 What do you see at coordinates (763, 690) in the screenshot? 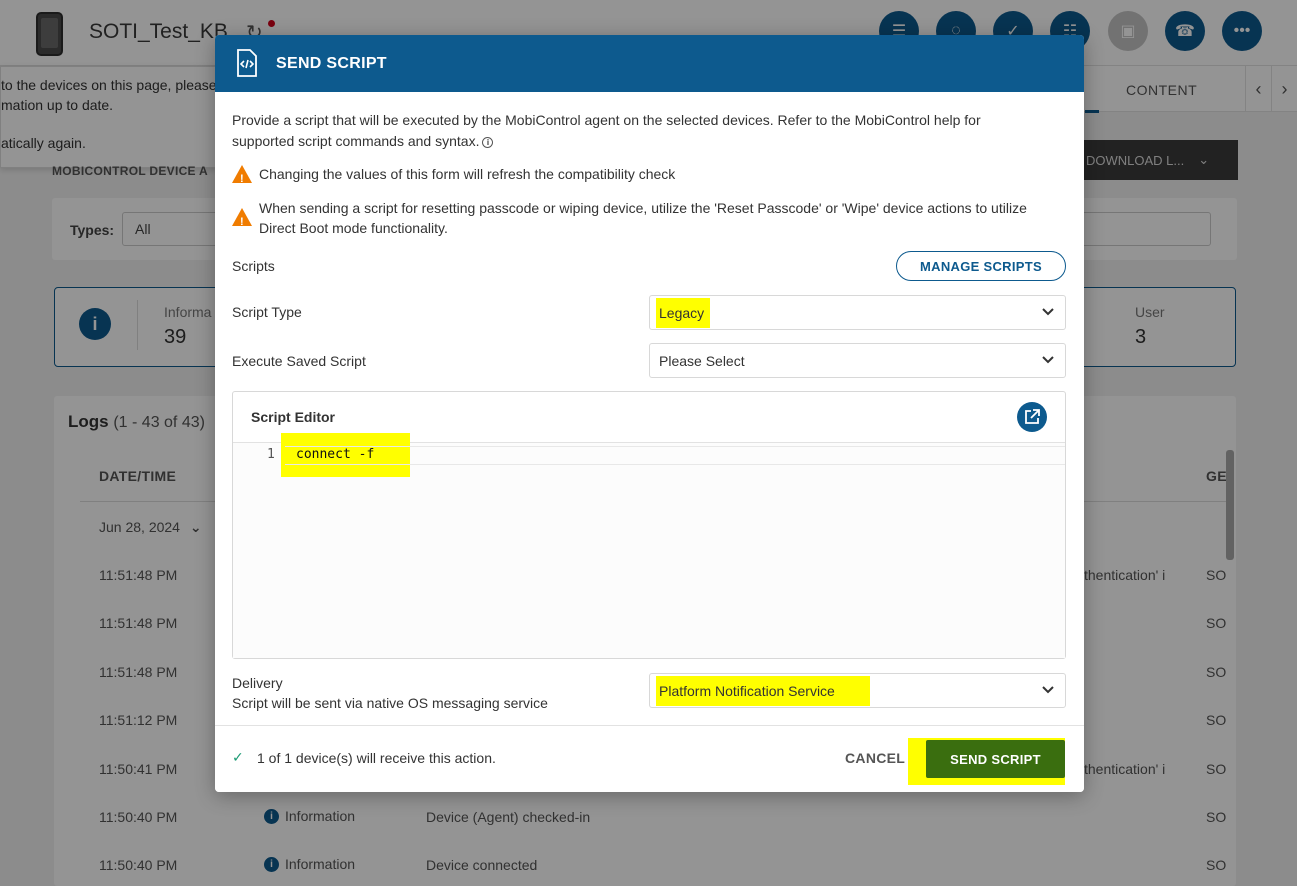
I see `delivery-value: Platform Notification Service` at bounding box center [763, 690].